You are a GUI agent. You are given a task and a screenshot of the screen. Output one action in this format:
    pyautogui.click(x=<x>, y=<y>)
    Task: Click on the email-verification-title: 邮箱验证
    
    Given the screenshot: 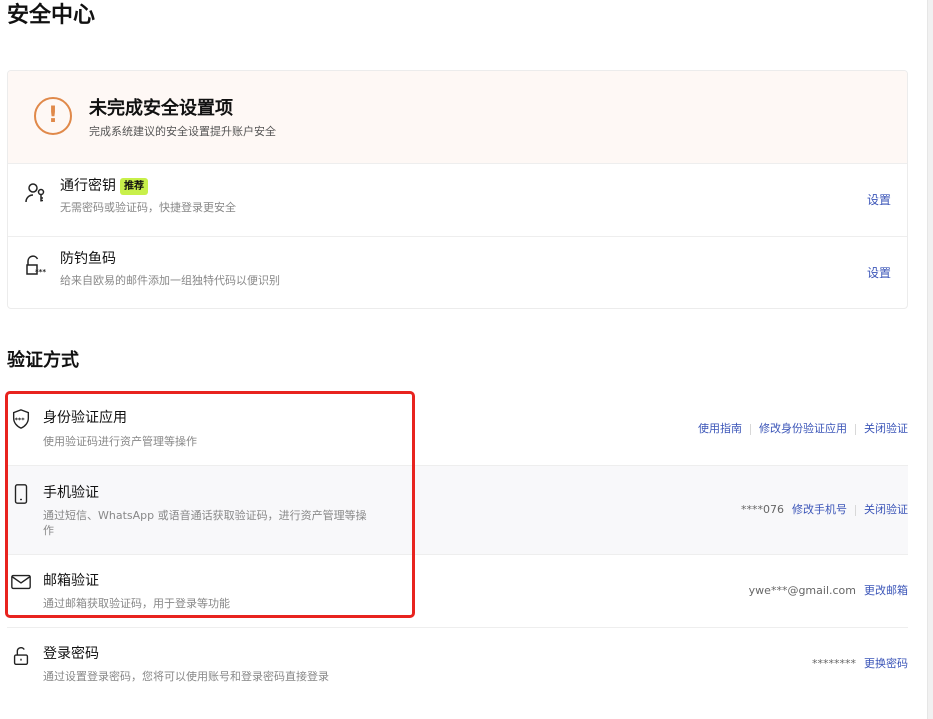 What is the action you would take?
    pyautogui.click(x=71, y=581)
    